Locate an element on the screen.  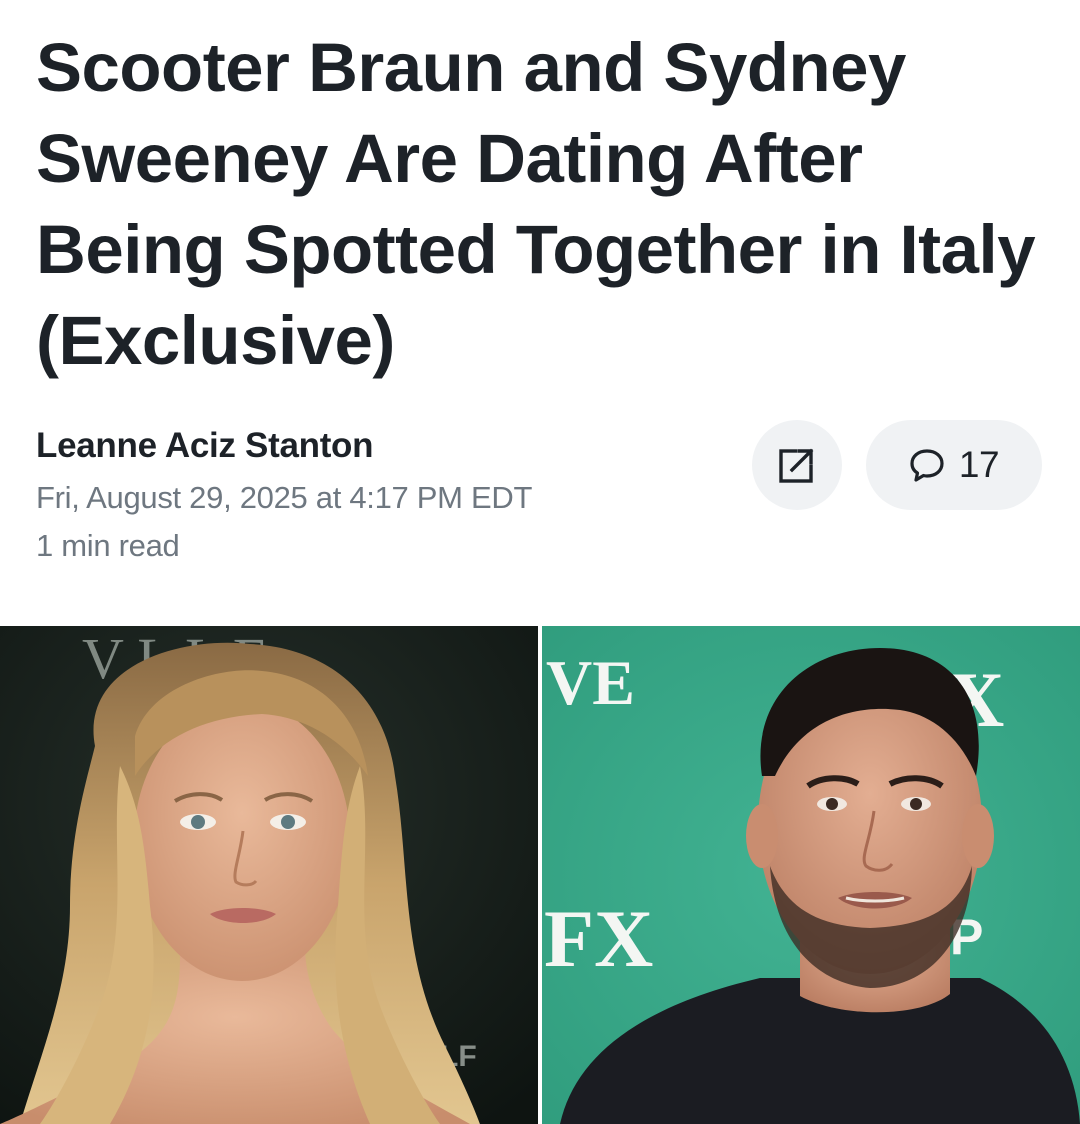
publish-date: Fri, August 29, 2025 at 4:17 PM EDT is located at coordinates (284, 497).